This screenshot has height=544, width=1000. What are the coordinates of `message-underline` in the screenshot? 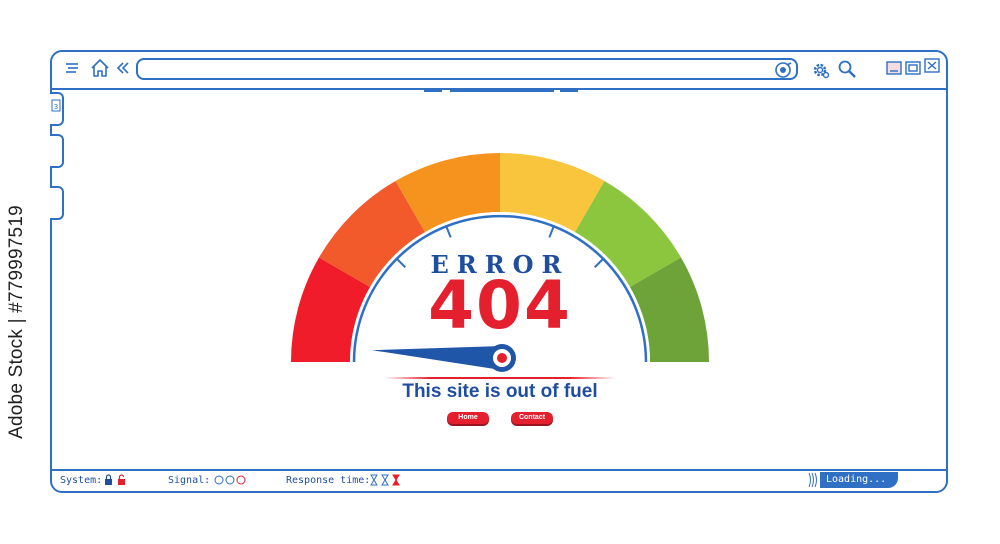 It's located at (500, 378).